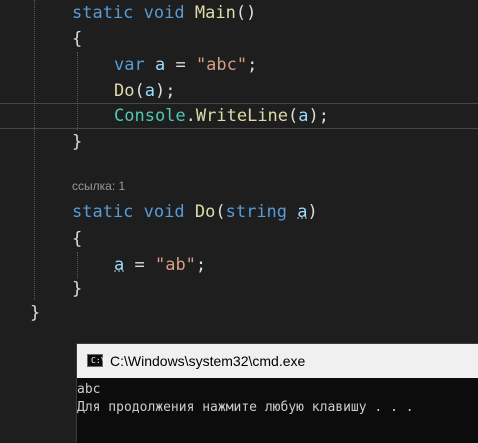 This screenshot has width=478, height=443. Describe the element at coordinates (302, 212) in the screenshot. I see `parameter-a: a` at that location.